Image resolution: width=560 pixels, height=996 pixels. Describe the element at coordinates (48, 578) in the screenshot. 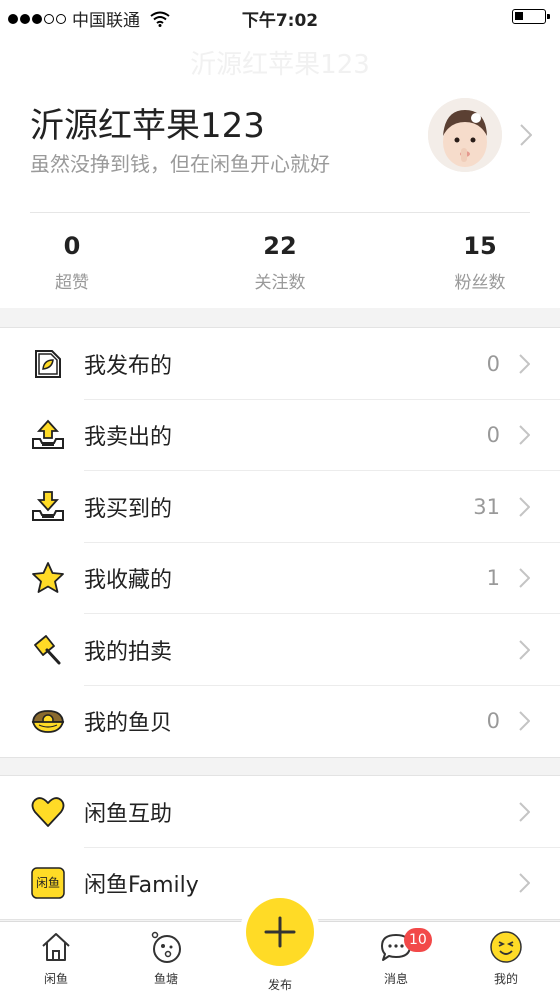

I see `star-icon` at that location.